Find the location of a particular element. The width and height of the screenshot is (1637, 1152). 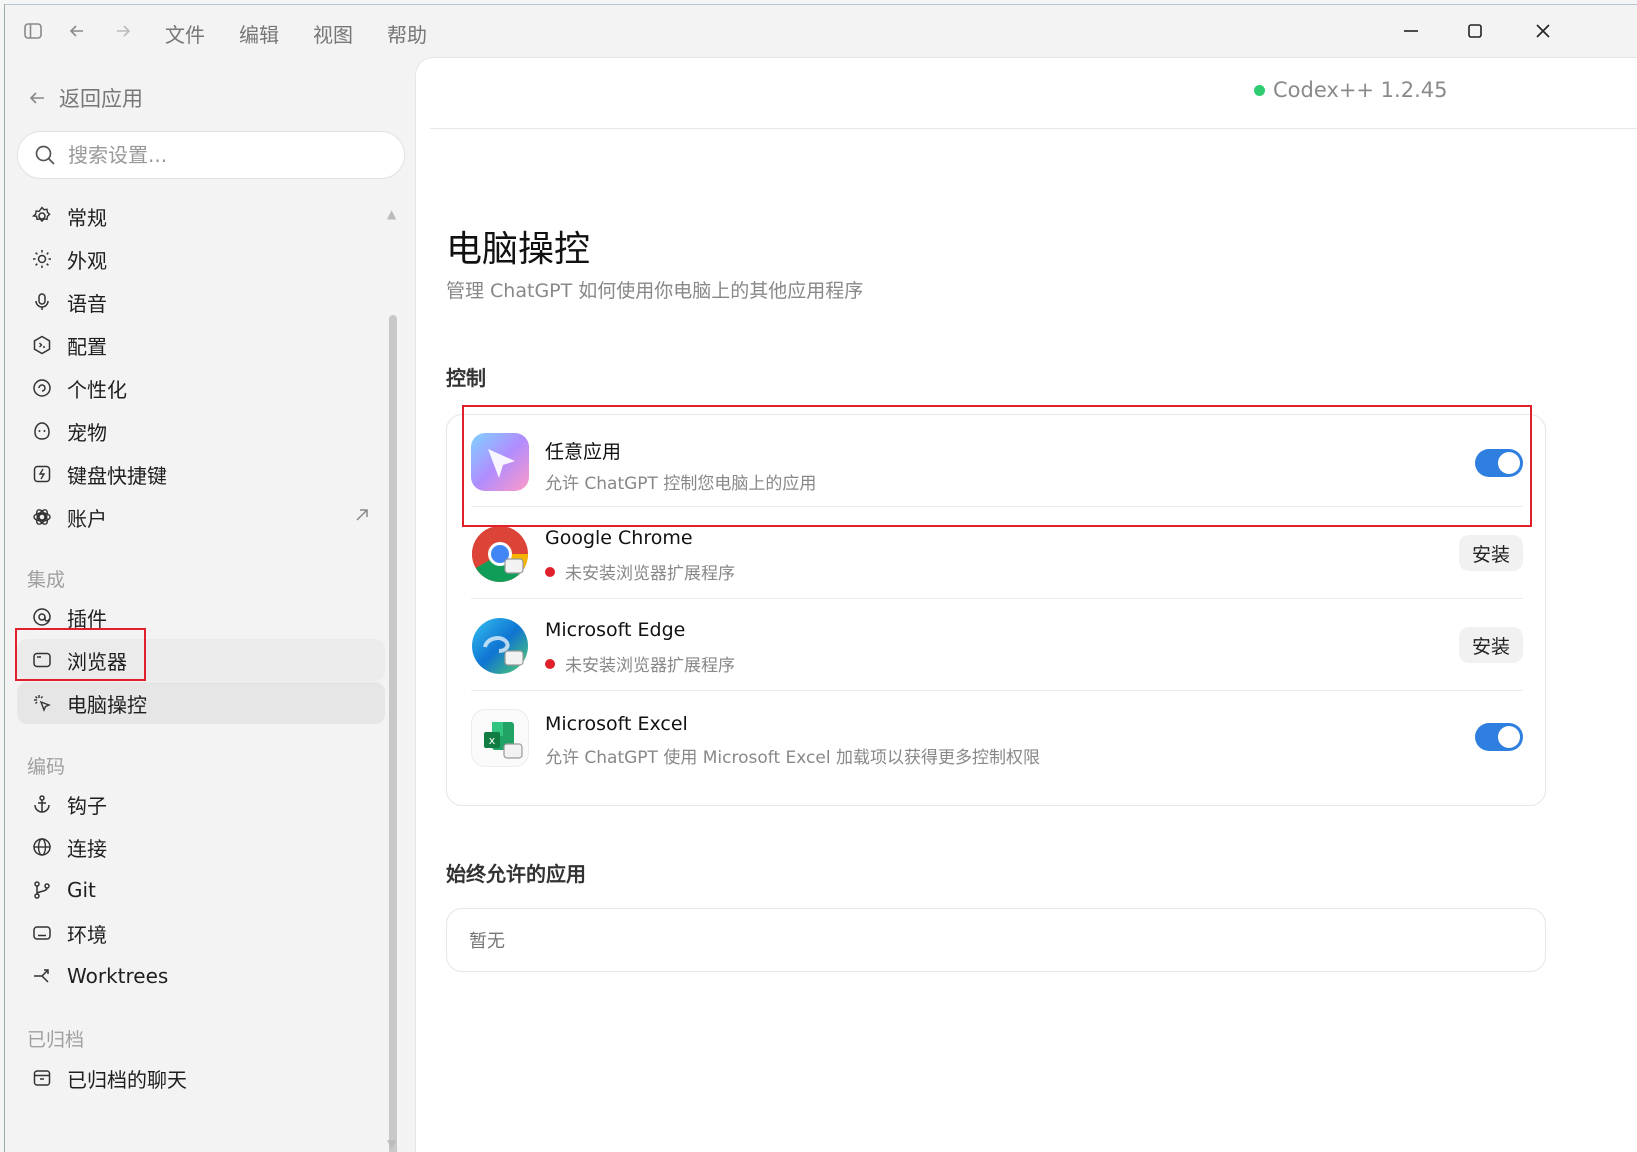

sidebar-item-label: 钩子 is located at coordinates (87, 805).